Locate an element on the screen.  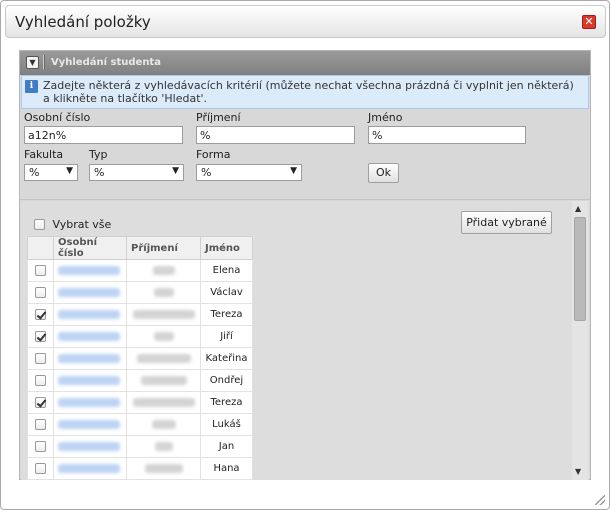
table-row: Jan is located at coordinates (140, 446).